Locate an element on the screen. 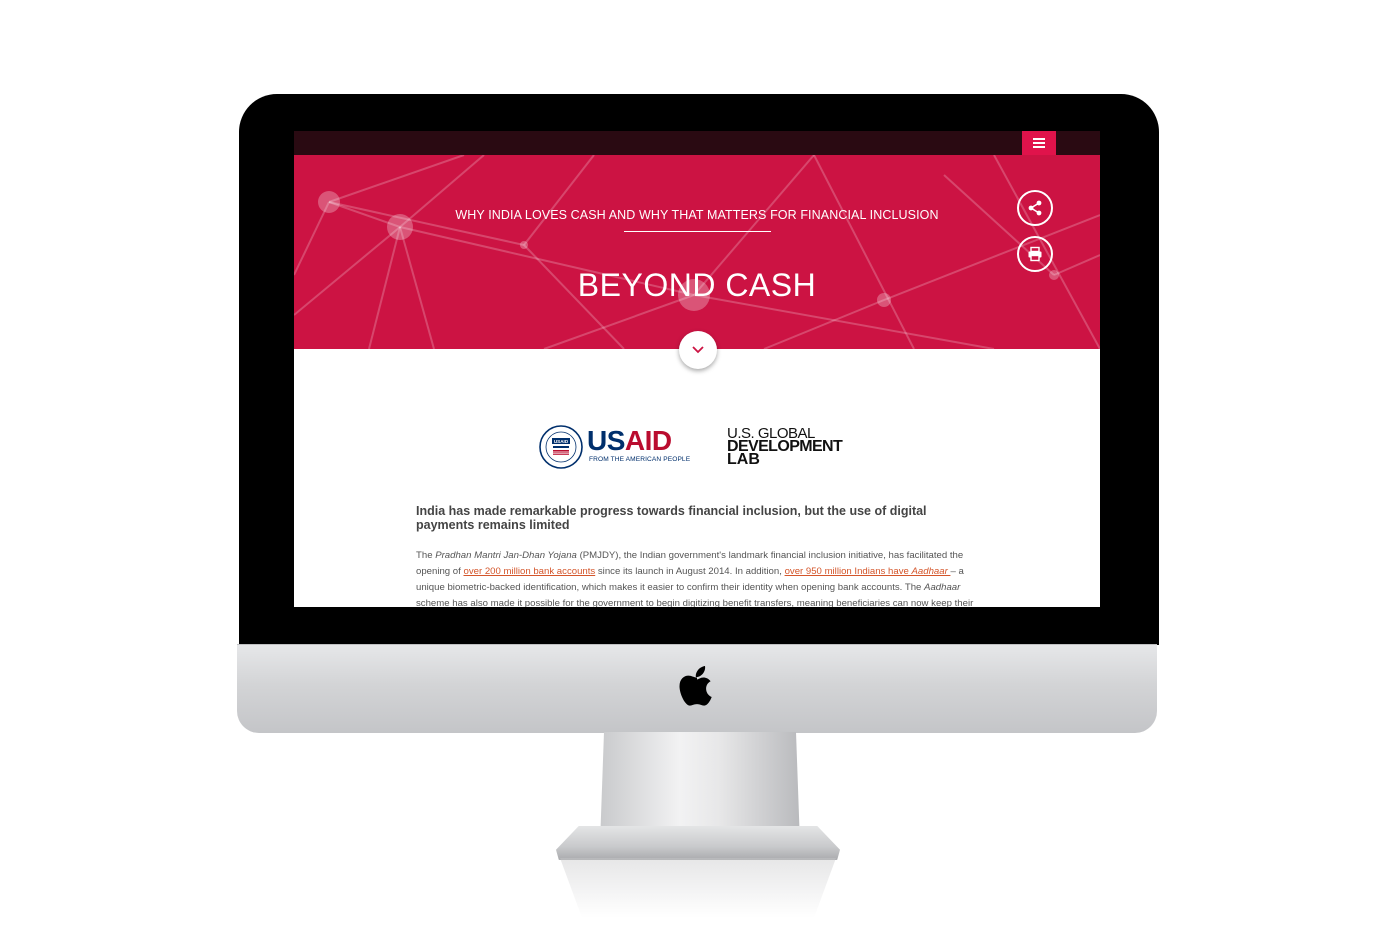 The height and width of the screenshot is (945, 1400). chevron-down-icon is located at coordinates (698, 350).